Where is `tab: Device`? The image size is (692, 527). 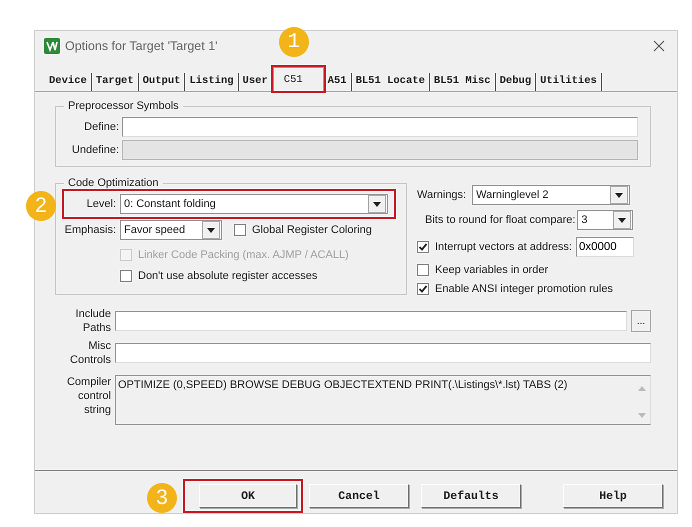
tab: Device is located at coordinates (68, 82).